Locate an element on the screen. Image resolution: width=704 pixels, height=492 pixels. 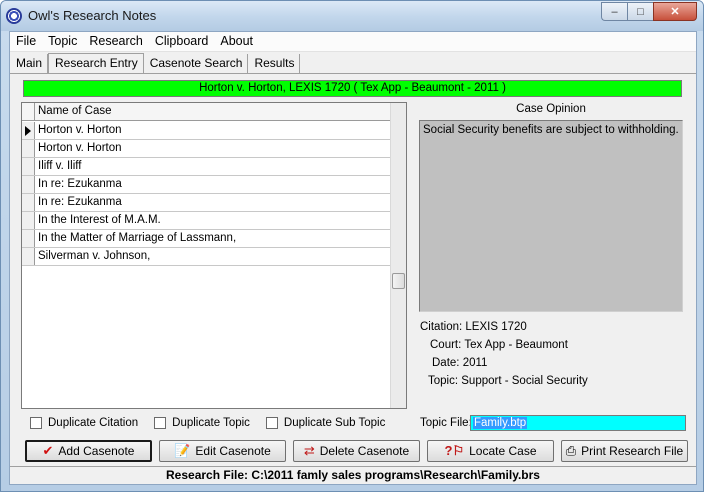
checkmark-icon: ✔ is located at coordinates (48, 450).